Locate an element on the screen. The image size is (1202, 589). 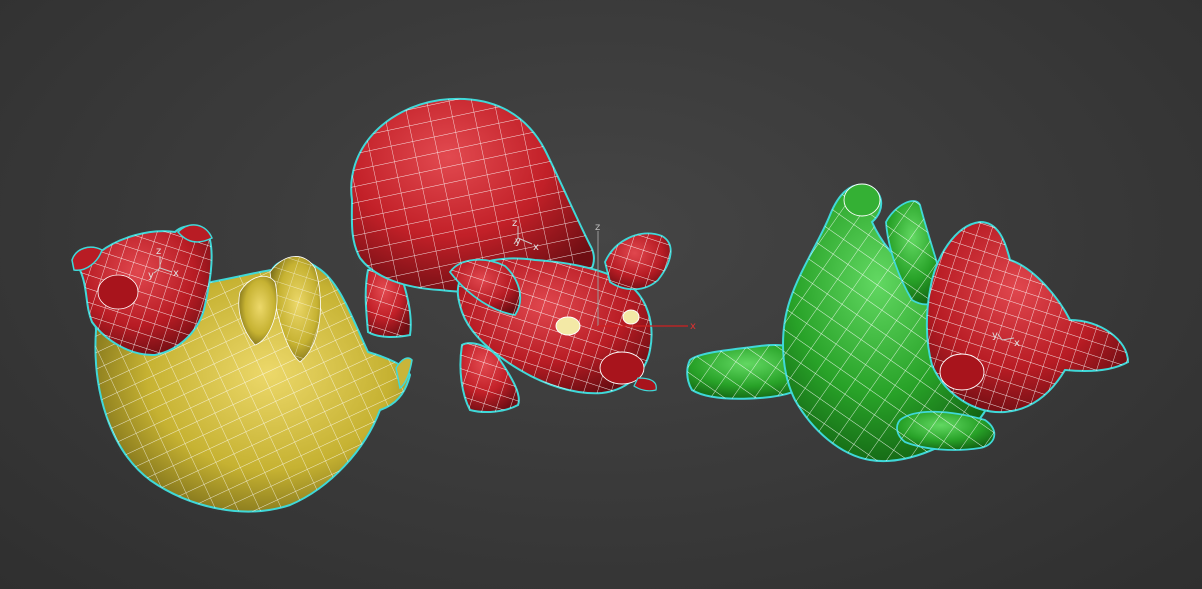
pig-yellow-snout is located at coordinates (118, 292).